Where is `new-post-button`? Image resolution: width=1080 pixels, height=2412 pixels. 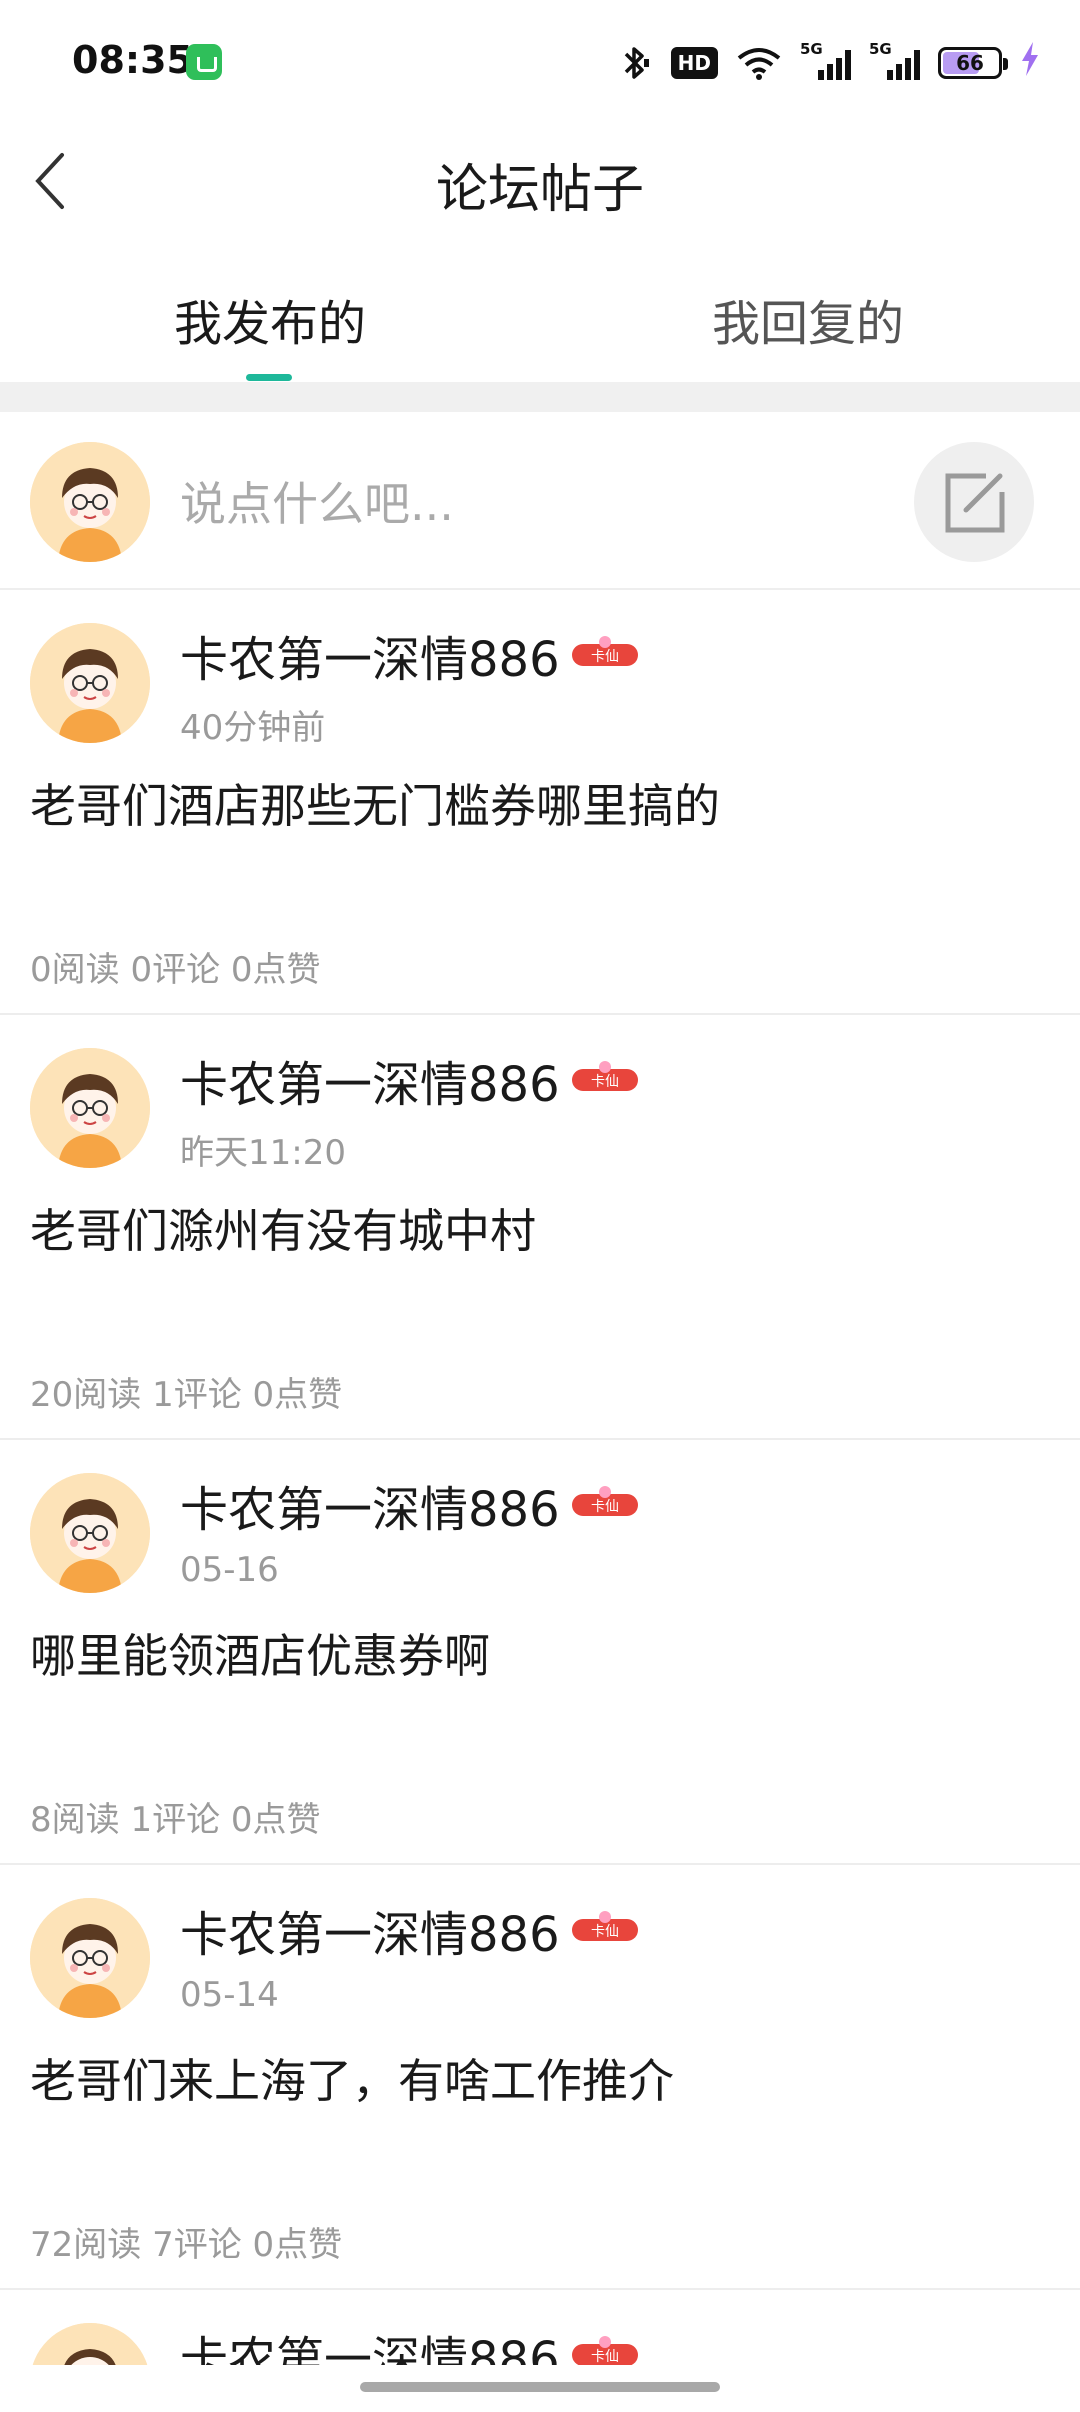
new-post-button is located at coordinates (974, 502).